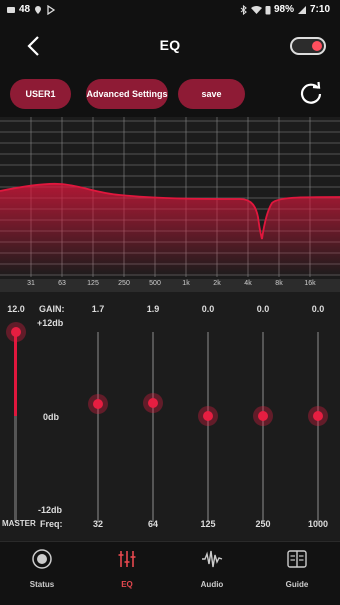 The image size is (340, 605). What do you see at coordinates (170, 285) in the screenshot?
I see `frequency-axis: 31 63 125 250 500 1k 2k 4k 8k 16k` at bounding box center [170, 285].